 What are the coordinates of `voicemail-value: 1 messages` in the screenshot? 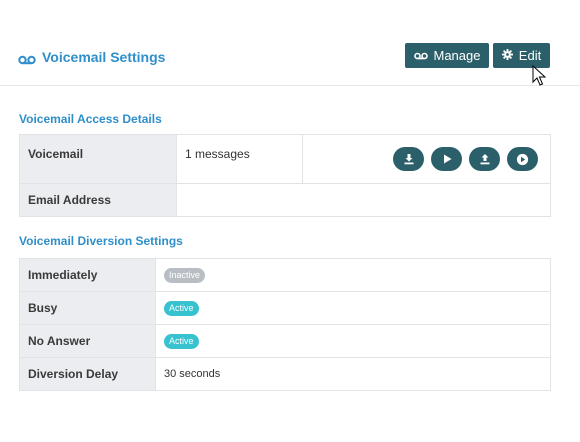 It's located at (239, 159).